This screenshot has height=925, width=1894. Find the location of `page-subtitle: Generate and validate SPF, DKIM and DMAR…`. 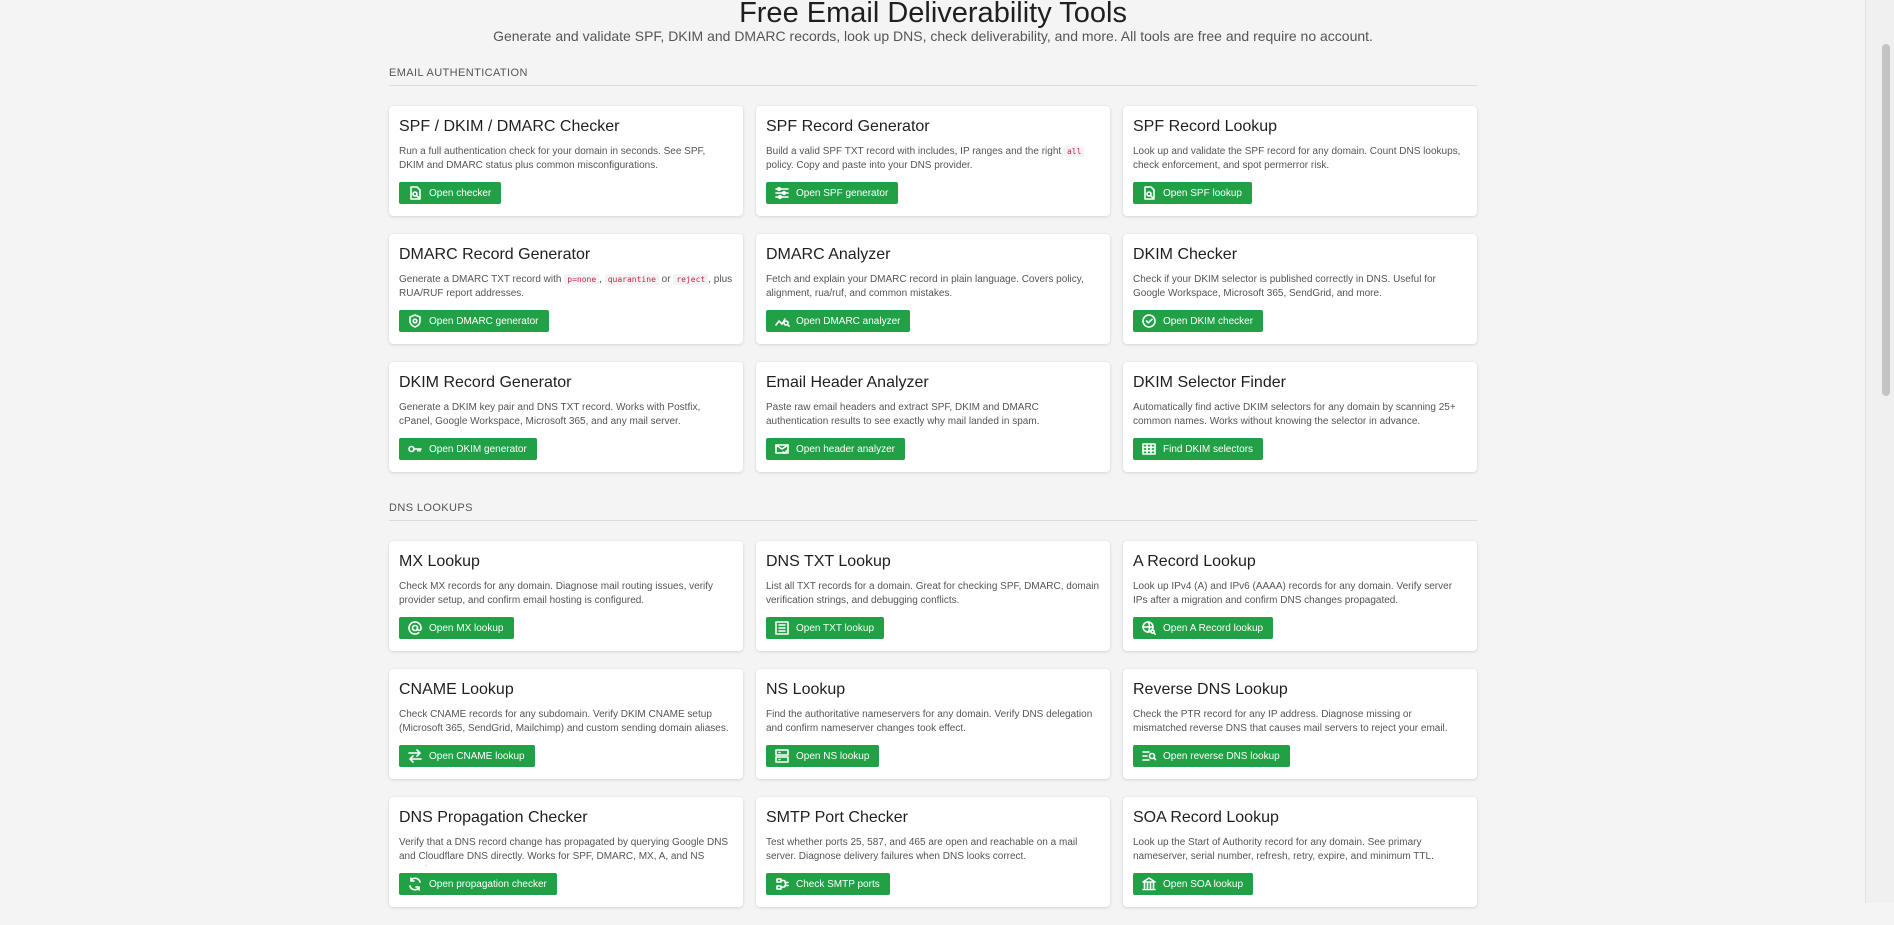

page-subtitle: Generate and validate SPF, DKIM and DMAR… is located at coordinates (933, 36).